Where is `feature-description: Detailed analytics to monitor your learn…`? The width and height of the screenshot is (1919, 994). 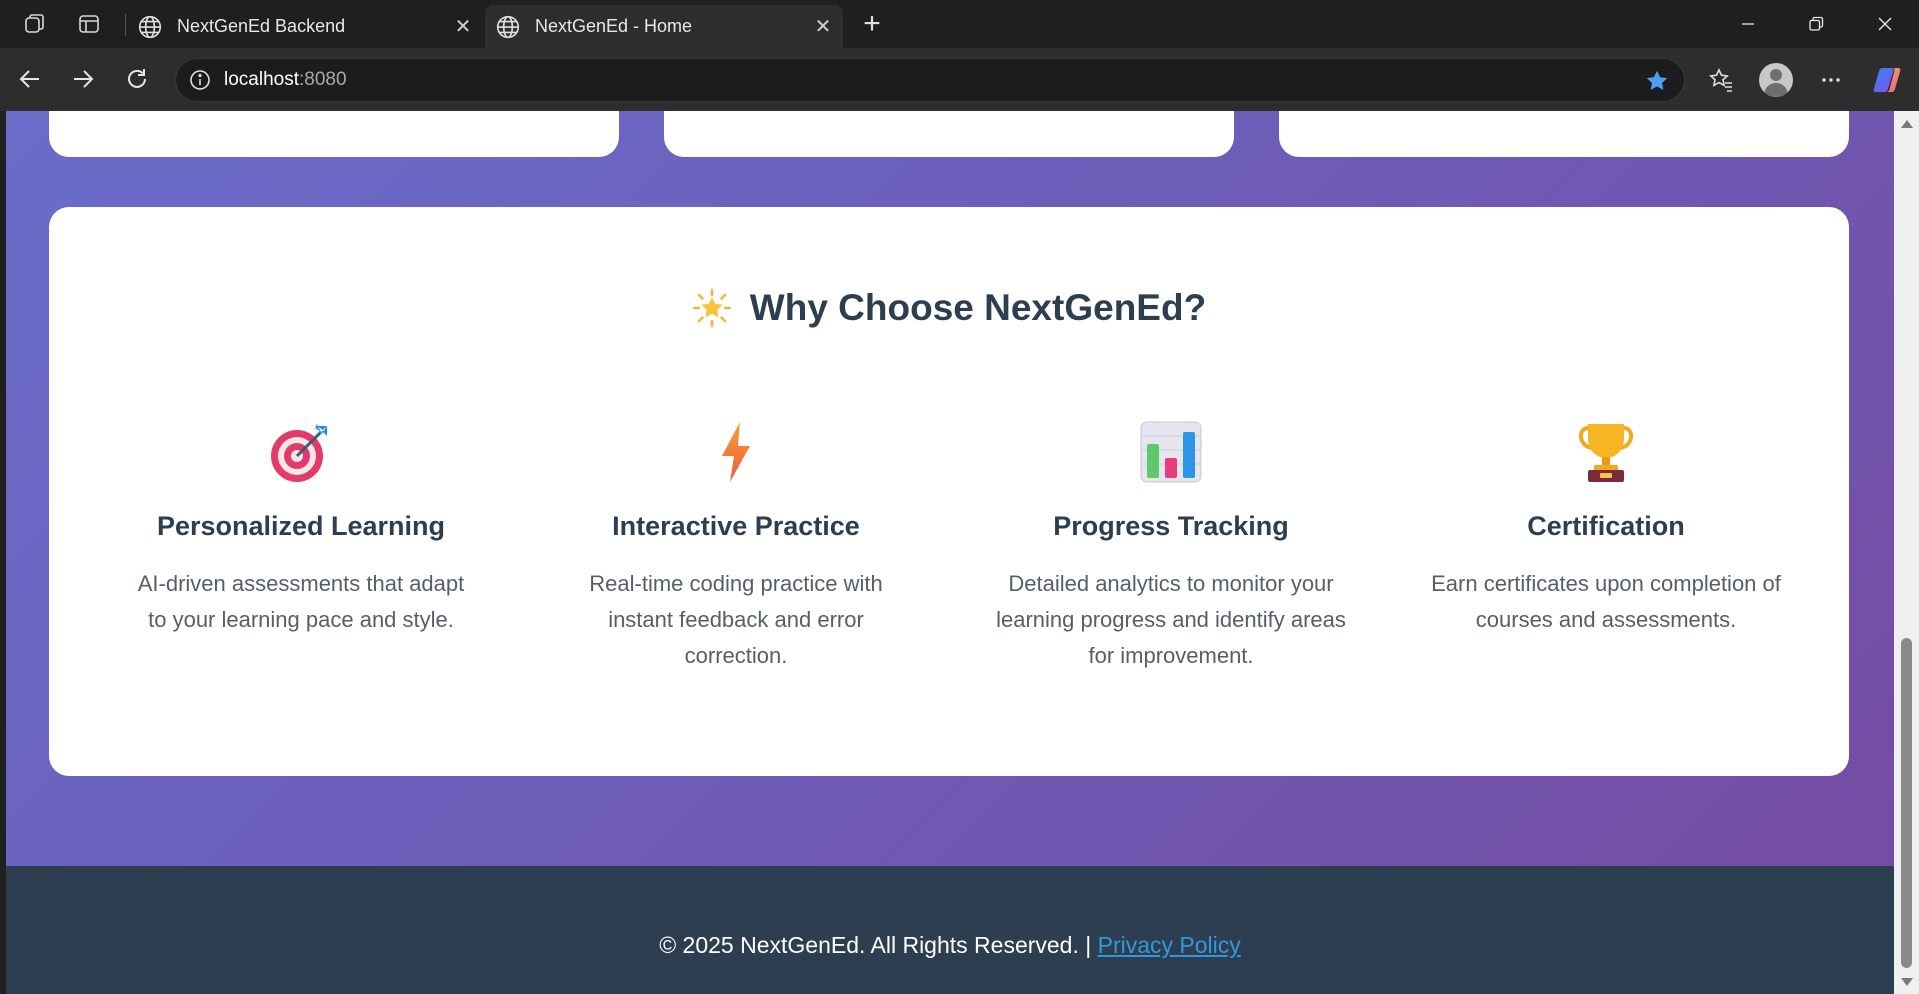 feature-description: Detailed analytics to monitor your learn… is located at coordinates (1171, 619).